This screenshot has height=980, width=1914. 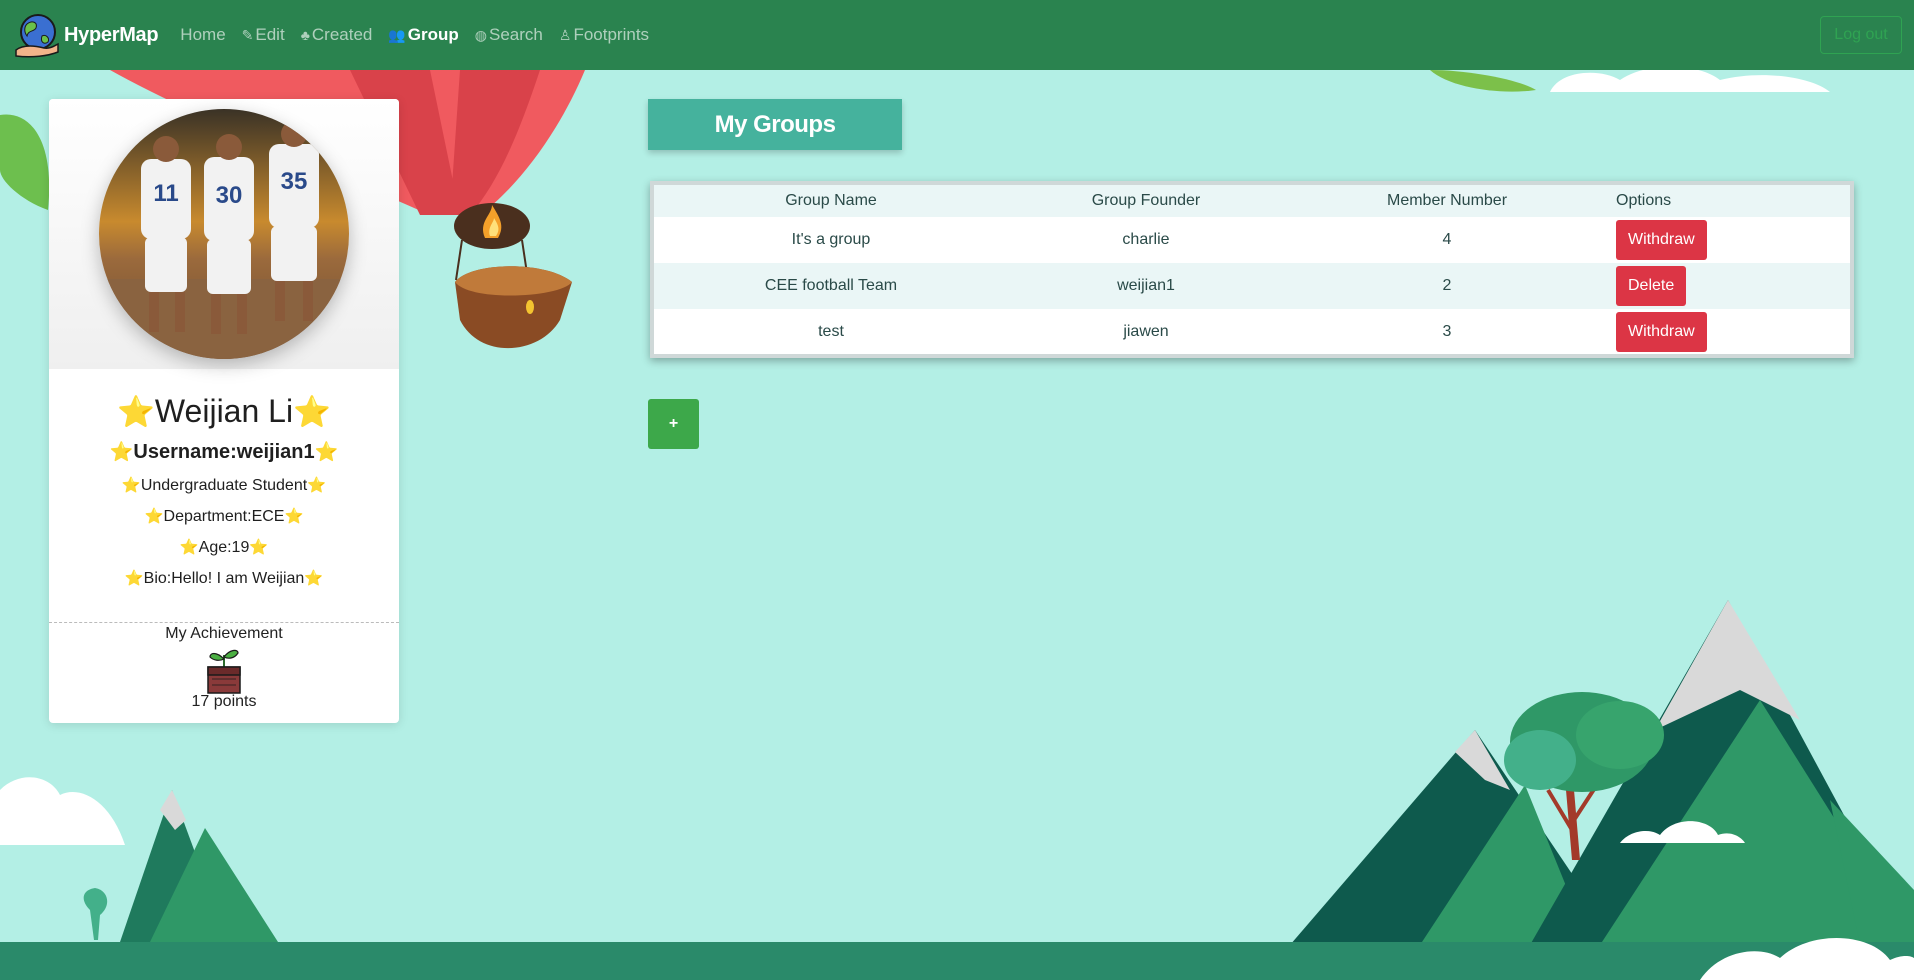 I want to click on nav-edit-label: Edit, so click(x=270, y=34).